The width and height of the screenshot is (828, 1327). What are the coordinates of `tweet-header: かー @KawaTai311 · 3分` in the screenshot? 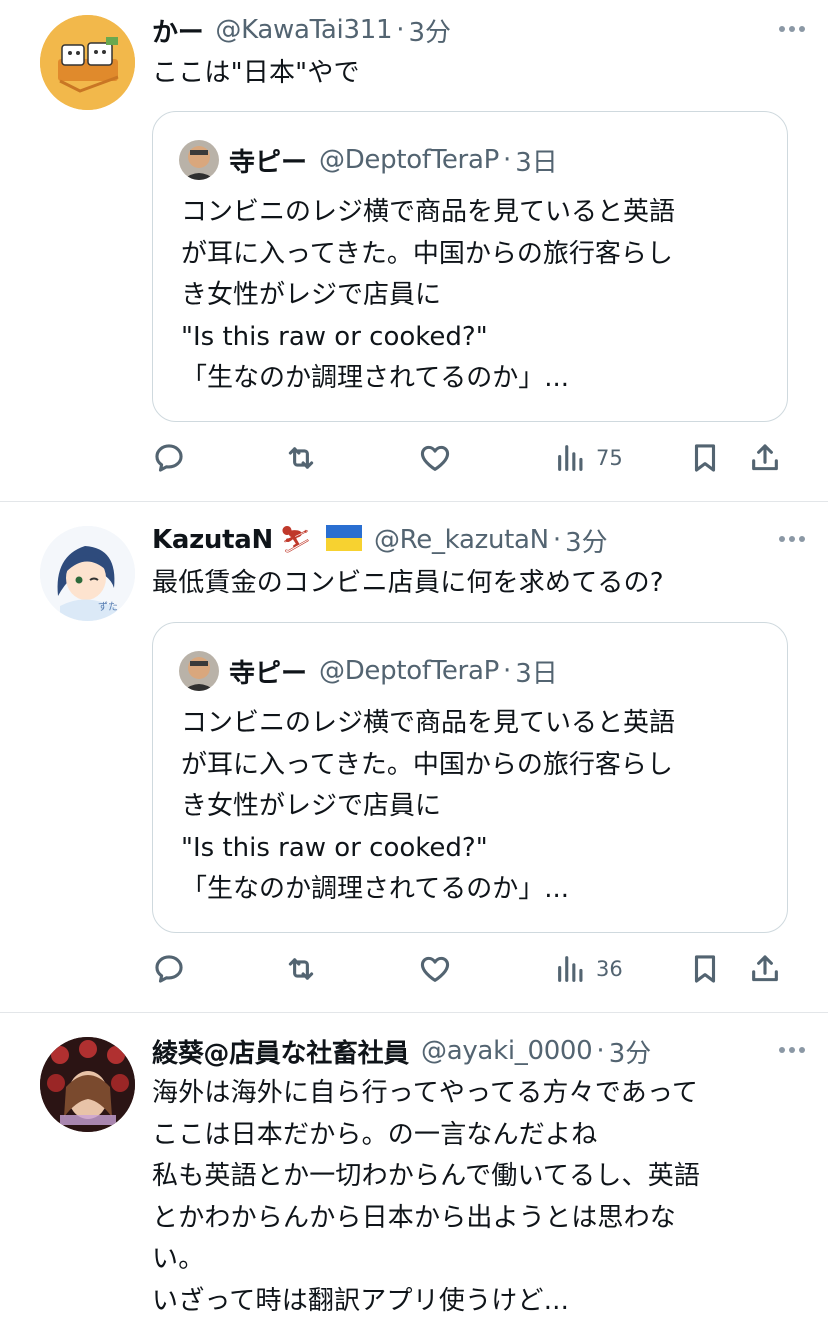 It's located at (460, 30).